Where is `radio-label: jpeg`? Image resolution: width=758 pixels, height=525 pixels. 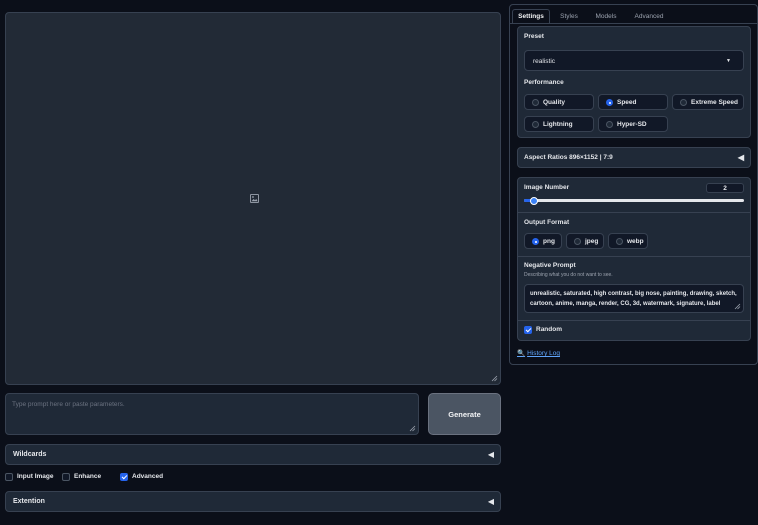
radio-label: jpeg is located at coordinates (592, 241).